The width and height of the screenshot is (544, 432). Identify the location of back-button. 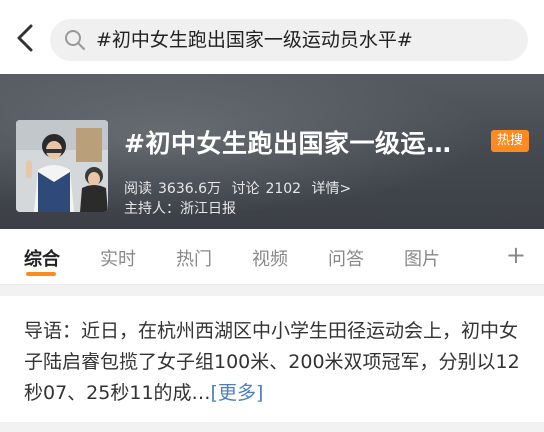
(26, 38).